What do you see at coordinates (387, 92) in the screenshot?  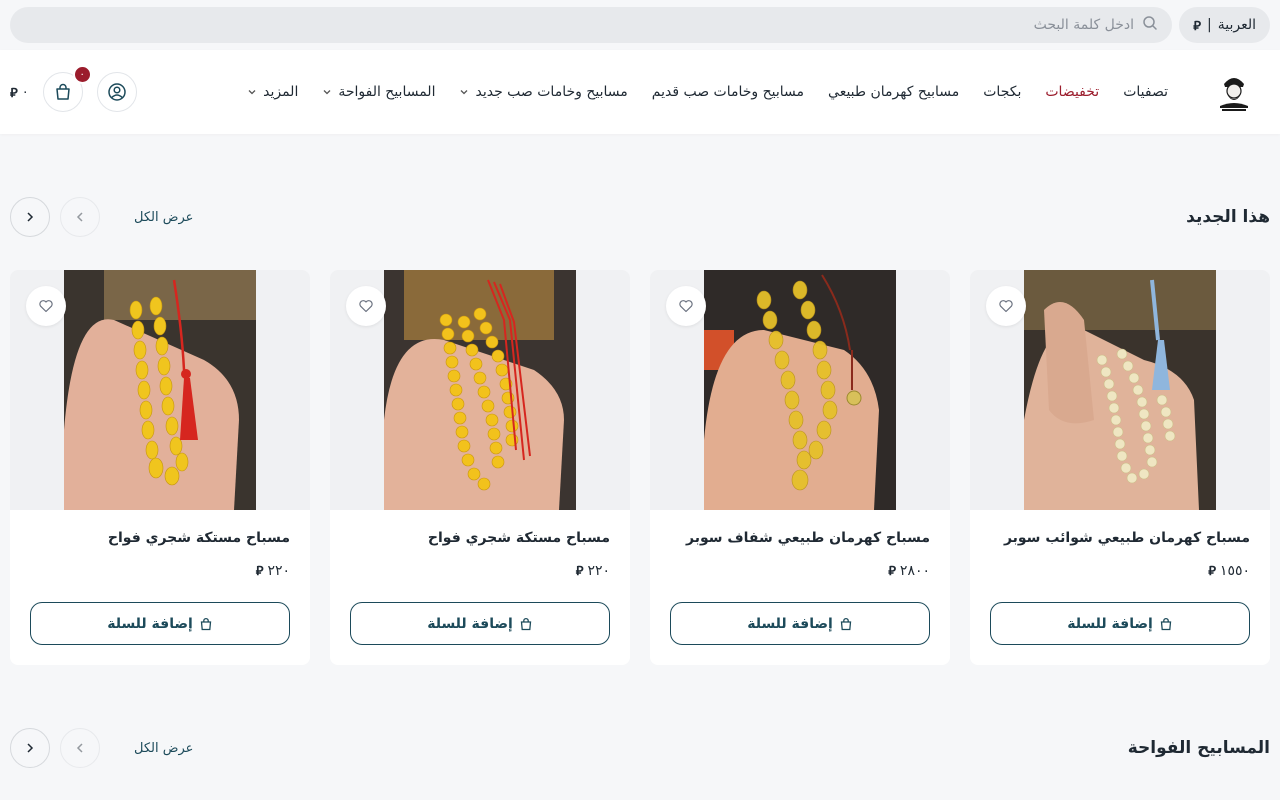 I see `nav-label: المسابيح الفواحة` at bounding box center [387, 92].